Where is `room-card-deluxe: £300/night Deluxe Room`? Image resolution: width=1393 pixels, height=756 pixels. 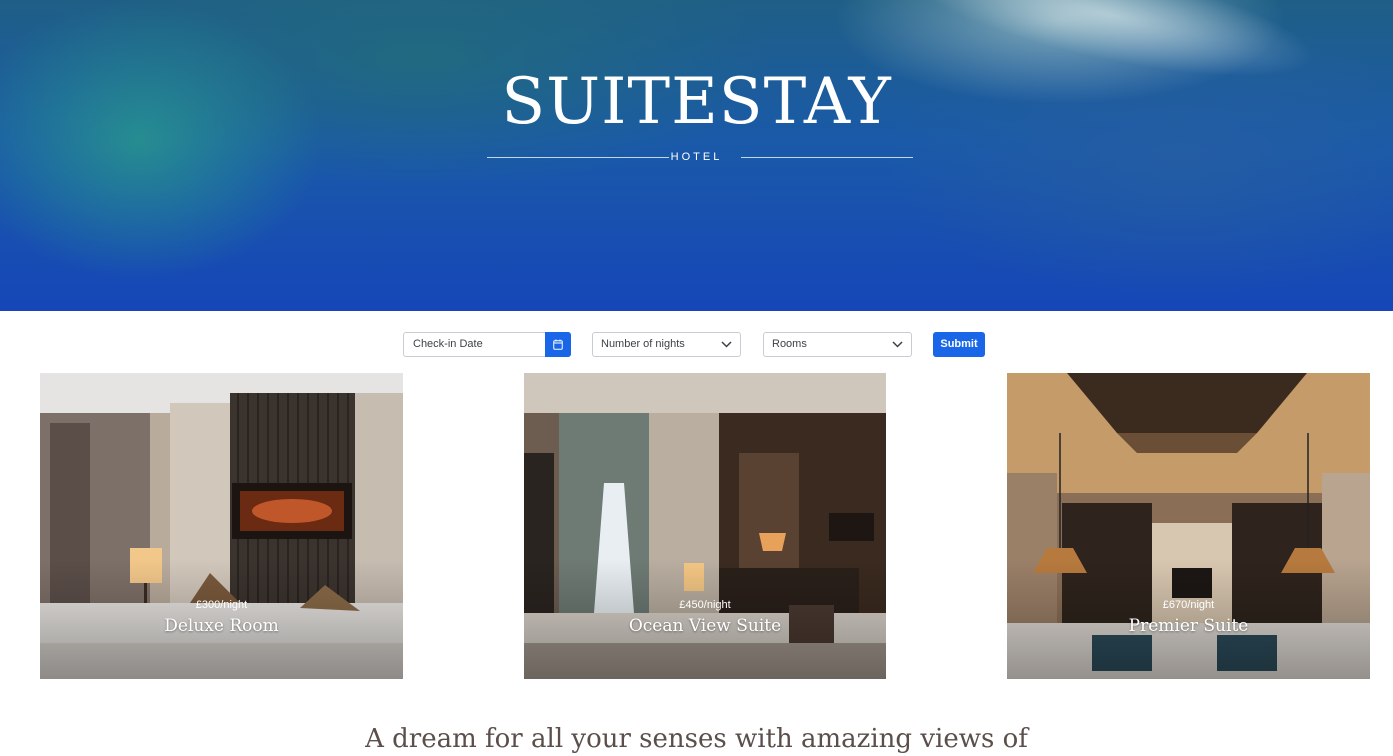 room-card-deluxe: £300/night Deluxe Room is located at coordinates (221, 526).